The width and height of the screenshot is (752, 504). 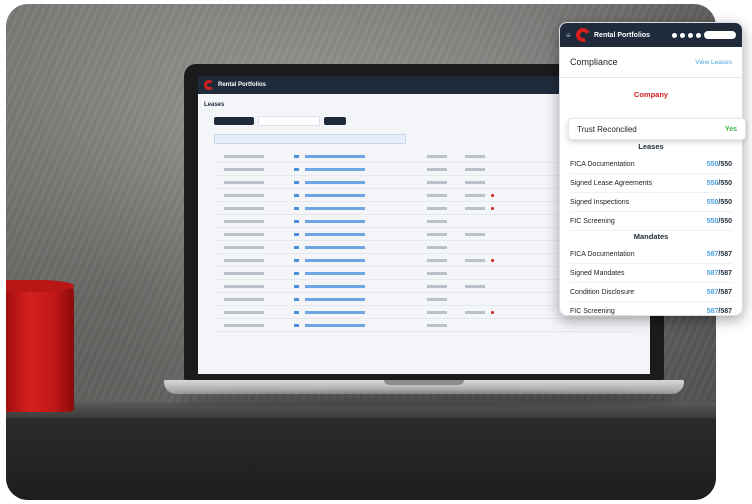 I want to click on list-item: Signed Lease Agreements 550/550, so click(x=651, y=183).